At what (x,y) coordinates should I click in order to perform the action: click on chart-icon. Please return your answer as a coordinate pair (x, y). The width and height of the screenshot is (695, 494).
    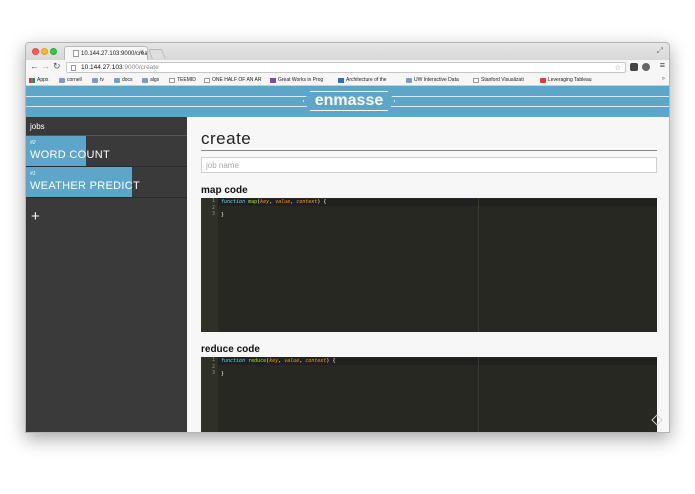
    Looking at the image, I should click on (409, 80).